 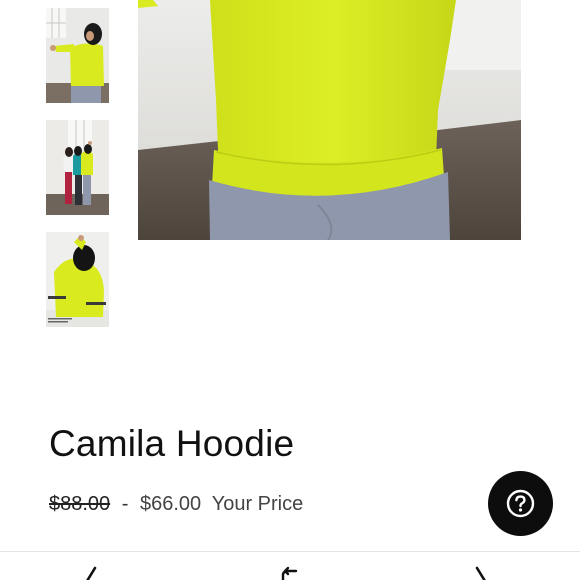 I want to click on question-mark-icon, so click(x=520, y=503).